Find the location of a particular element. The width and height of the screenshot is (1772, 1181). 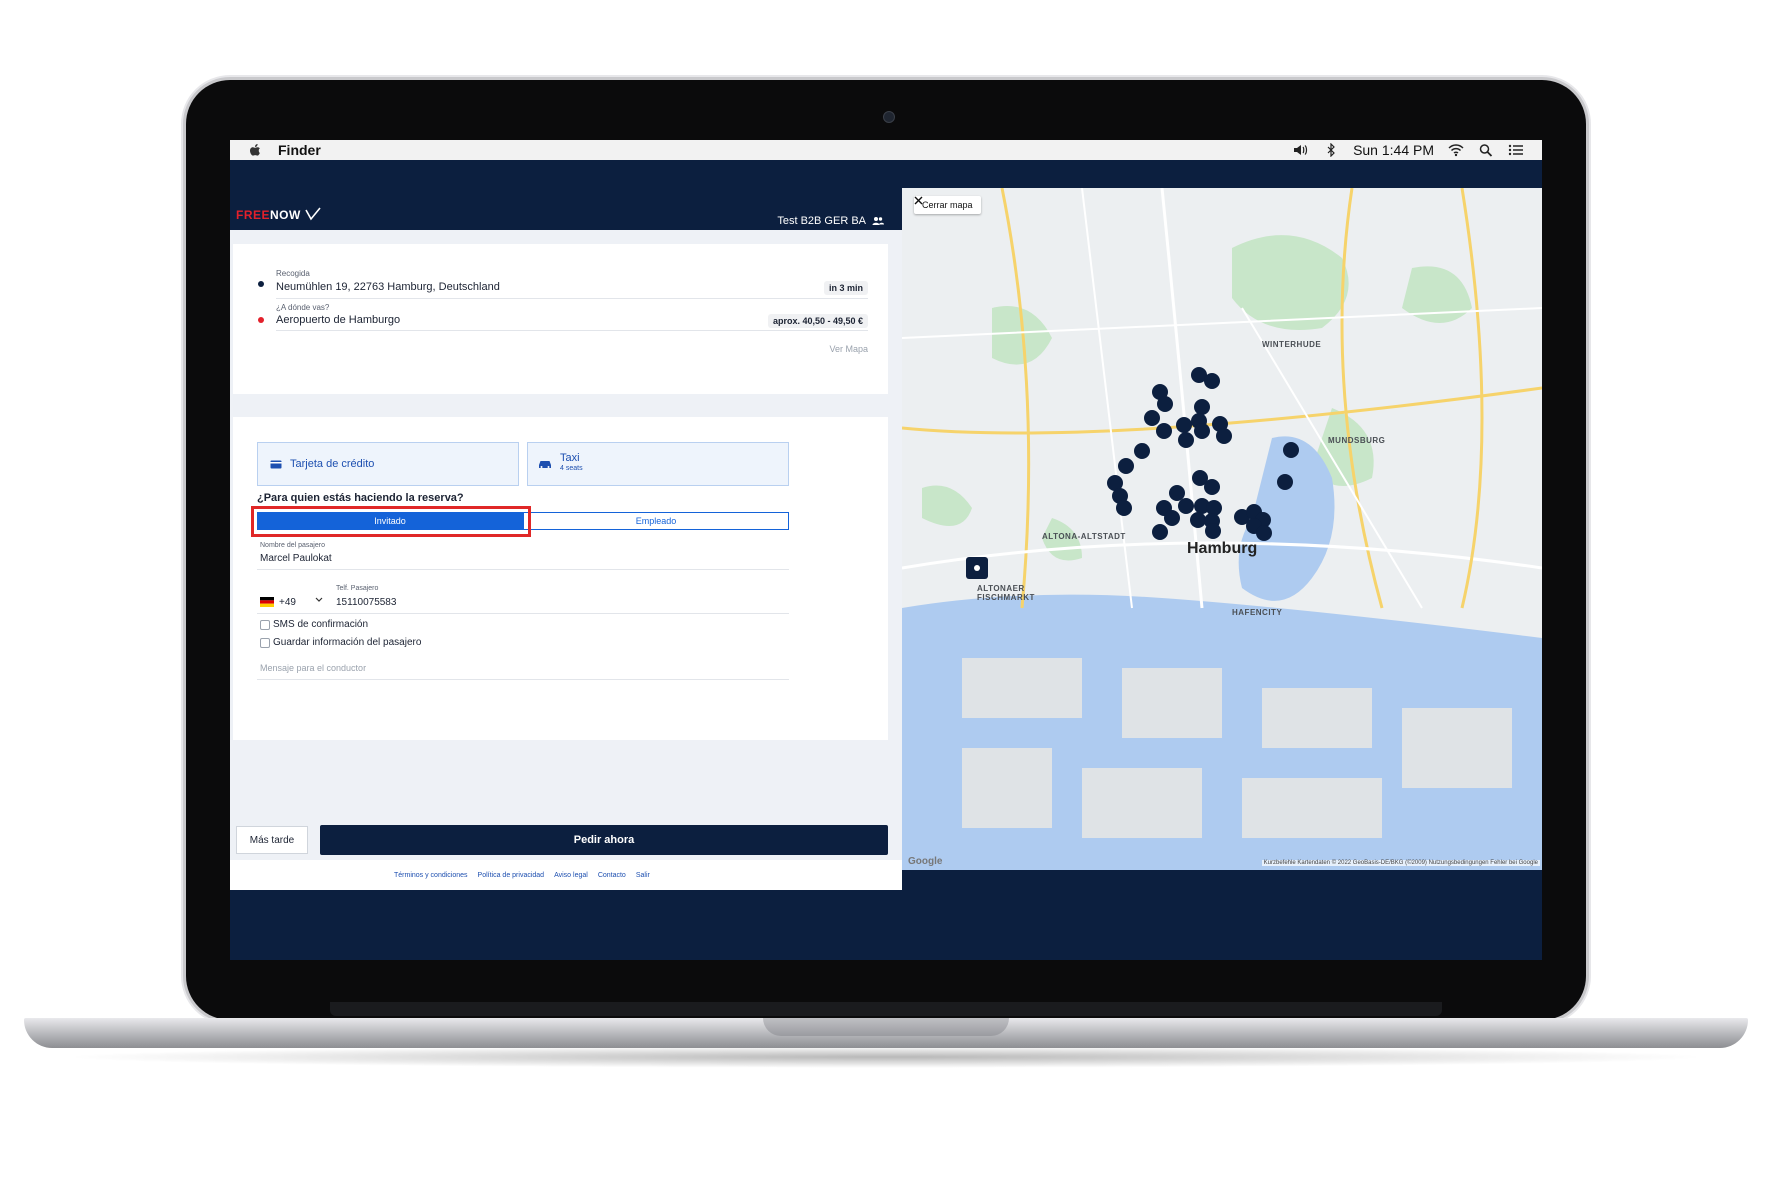

district-label: MUNDSBURG is located at coordinates (1357, 440).